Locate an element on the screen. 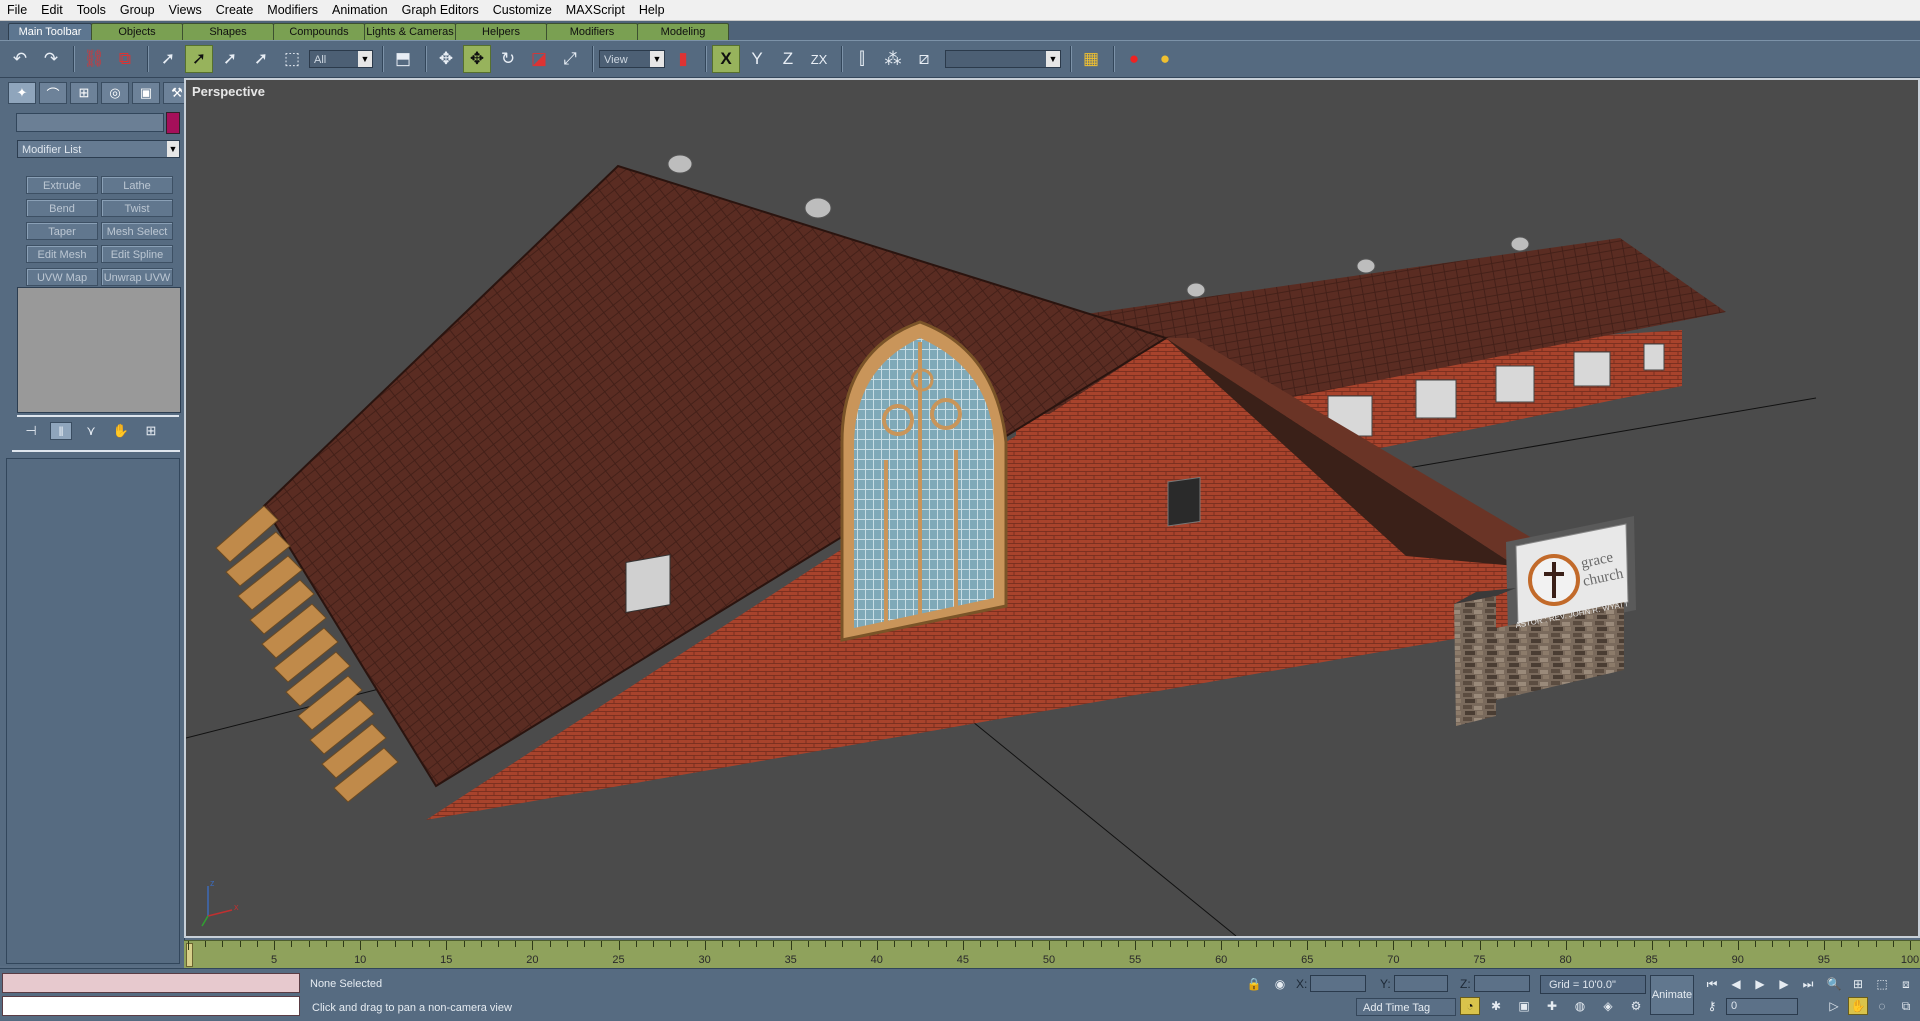 The width and height of the screenshot is (1920, 1021). spacing-tool-icon: ⧄ is located at coordinates (924, 59).